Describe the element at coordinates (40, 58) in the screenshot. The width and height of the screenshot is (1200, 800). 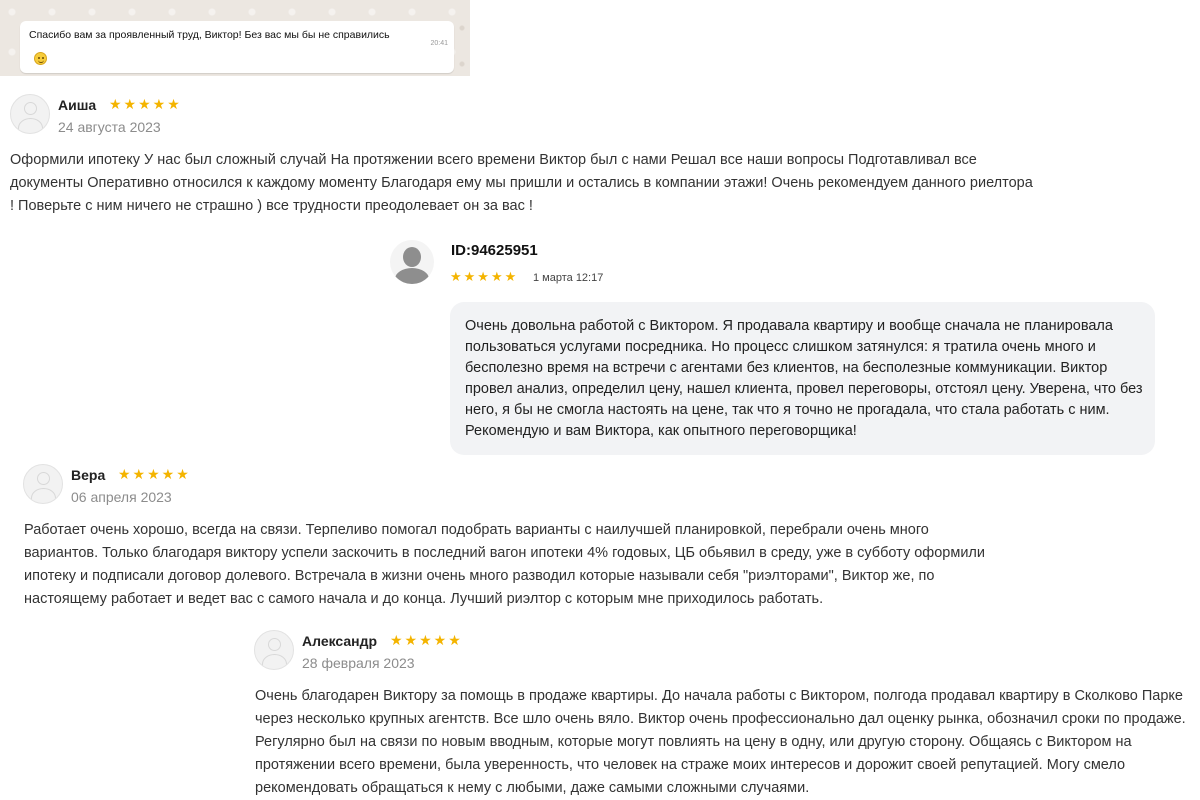
I see `smiley-emoji-icon` at that location.